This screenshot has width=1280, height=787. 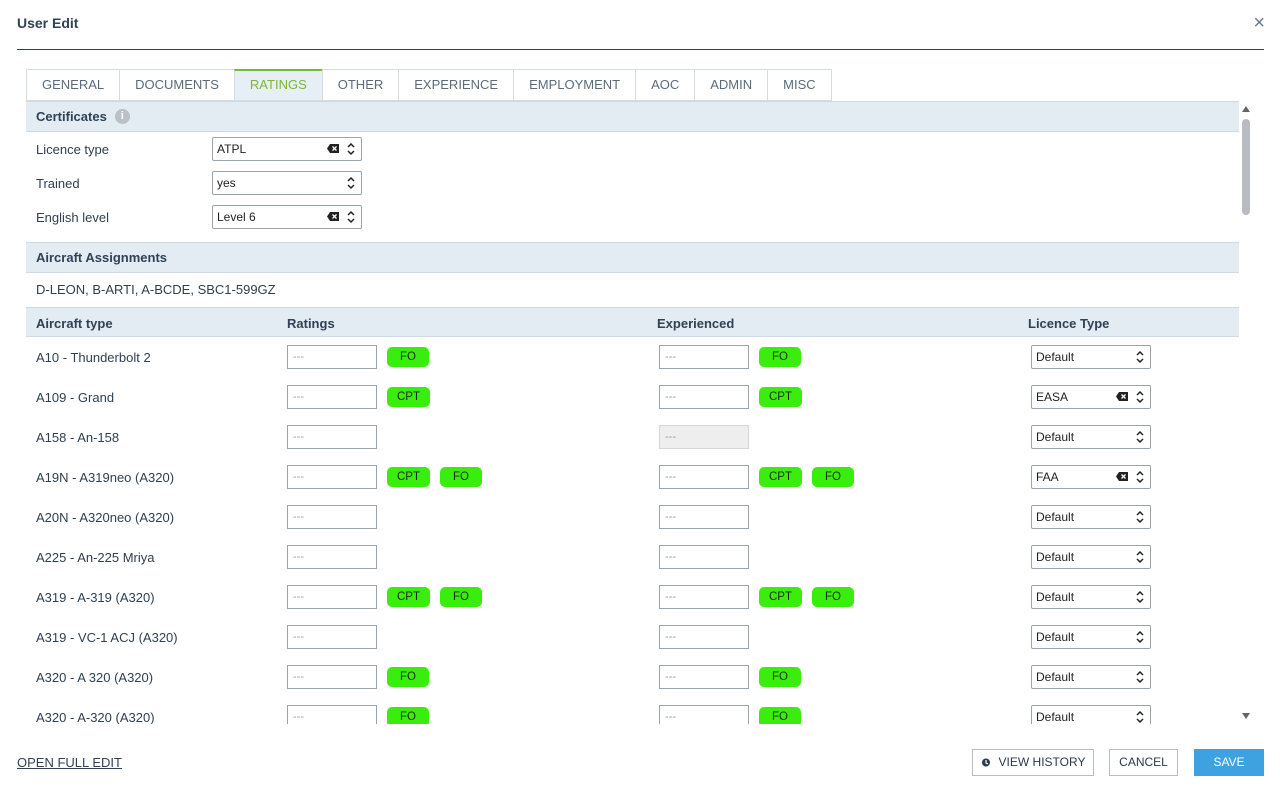 I want to click on view-history-label: VIEW HISTORY, so click(x=1042, y=762).